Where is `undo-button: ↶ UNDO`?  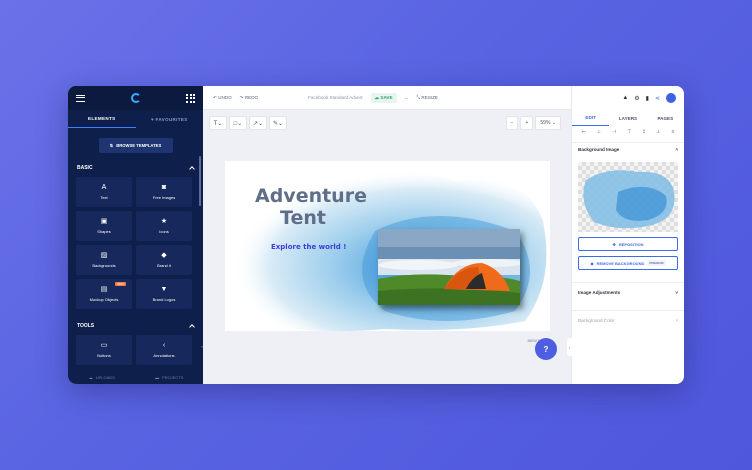
undo-button: ↶ UNDO is located at coordinates (222, 98).